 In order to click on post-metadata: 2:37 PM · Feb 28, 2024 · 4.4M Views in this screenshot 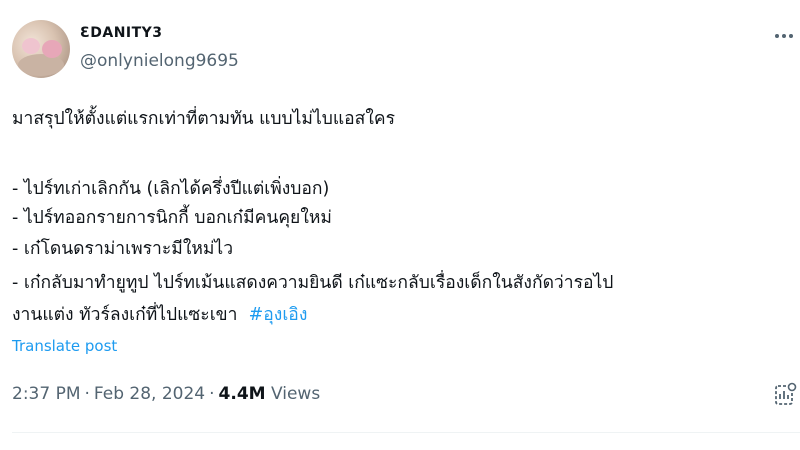, I will do `click(166, 394)`.